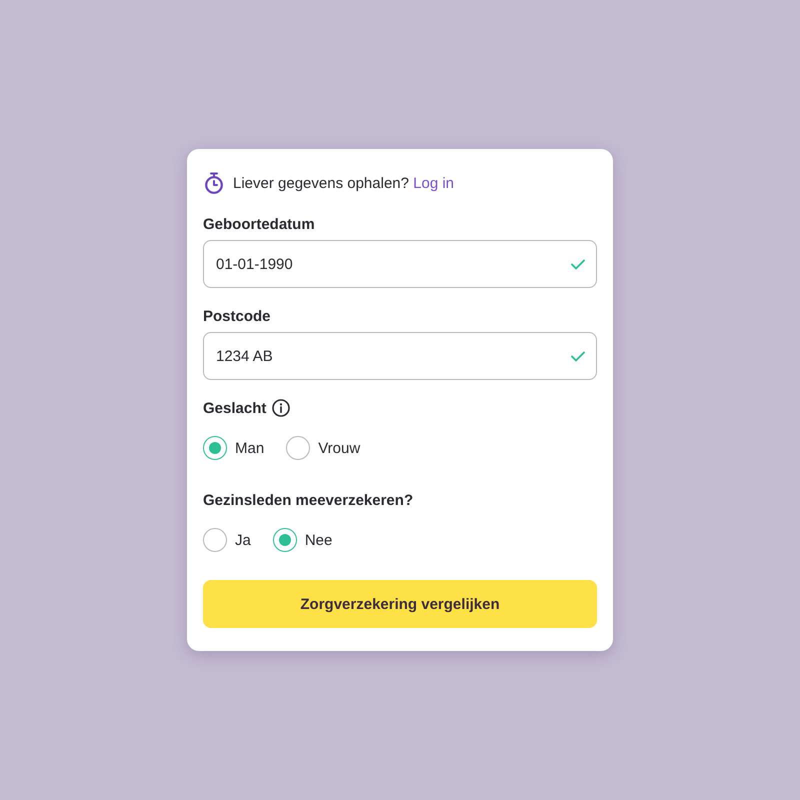 This screenshot has height=800, width=800. Describe the element at coordinates (308, 500) in the screenshot. I see `group-label: Gezinsleden meeverzekeren?` at that location.